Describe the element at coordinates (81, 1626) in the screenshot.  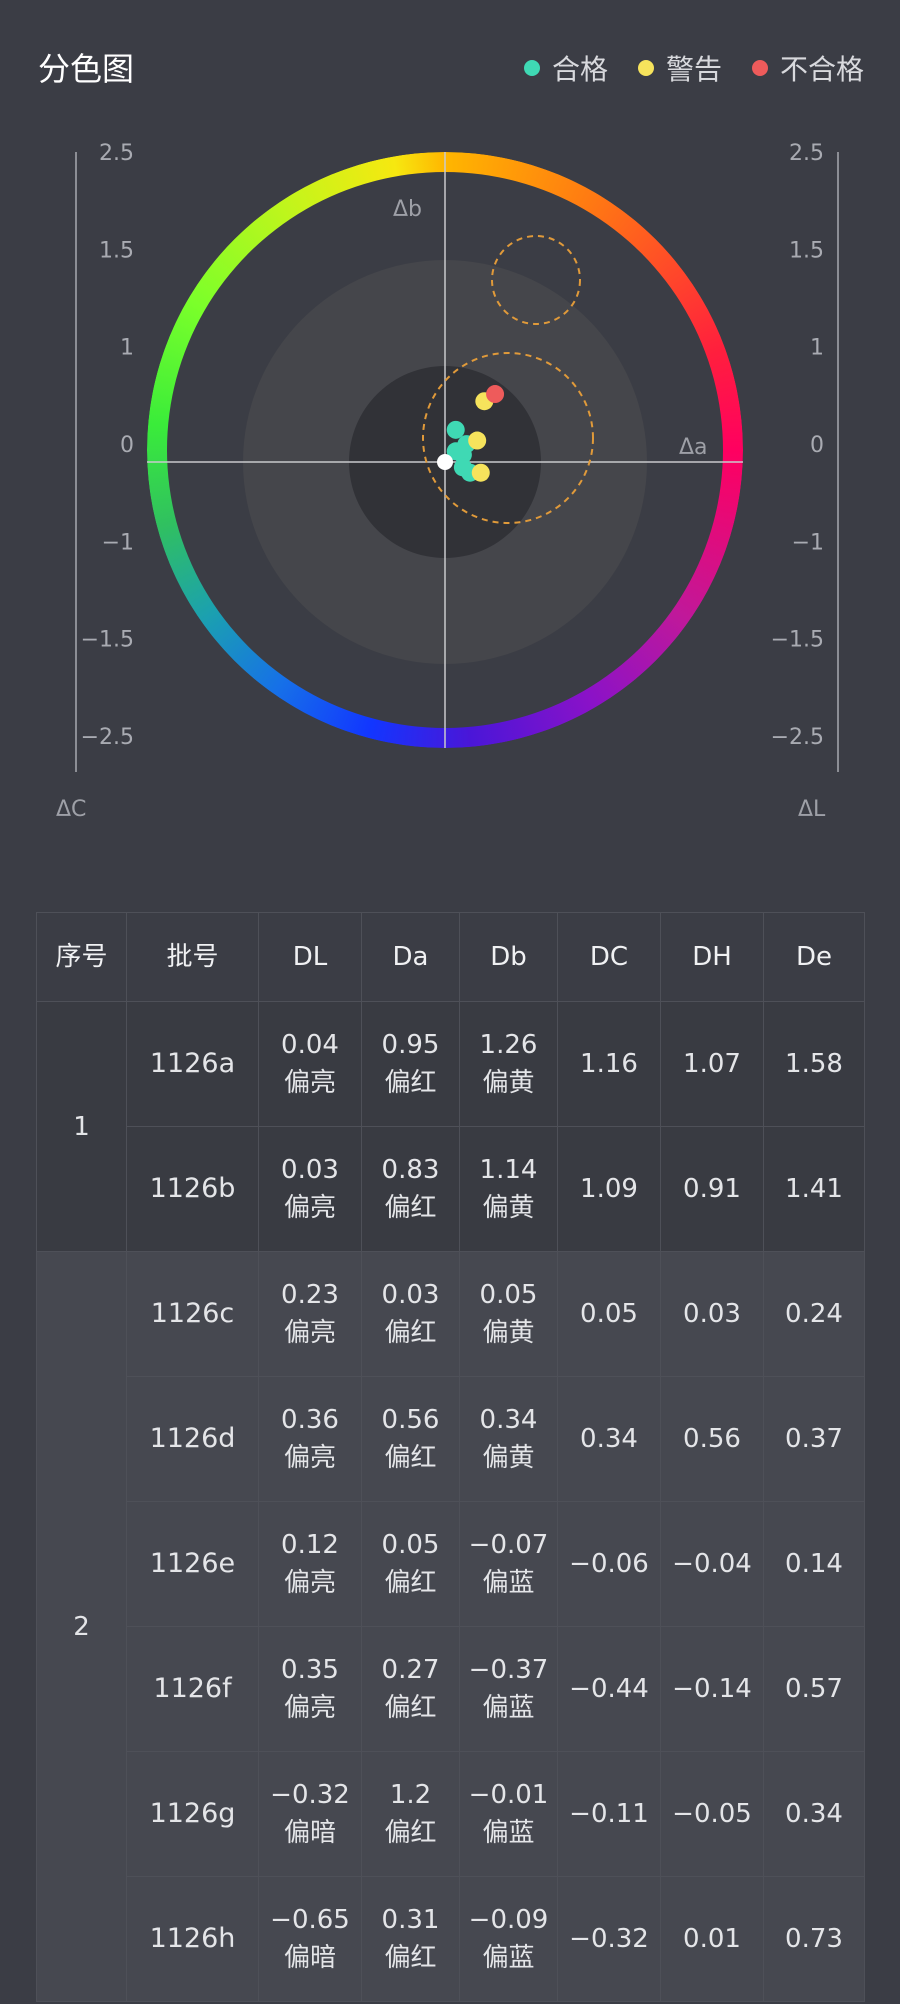
I see `group-index-cell: 2` at that location.